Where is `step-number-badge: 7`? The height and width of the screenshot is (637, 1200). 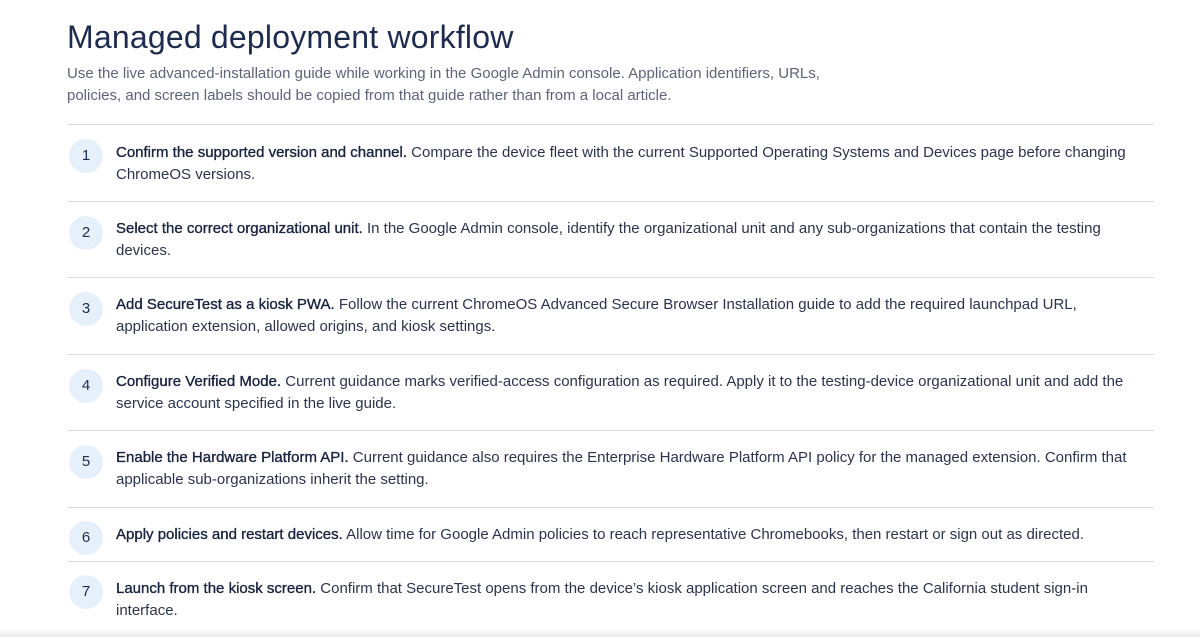 step-number-badge: 7 is located at coordinates (86, 592).